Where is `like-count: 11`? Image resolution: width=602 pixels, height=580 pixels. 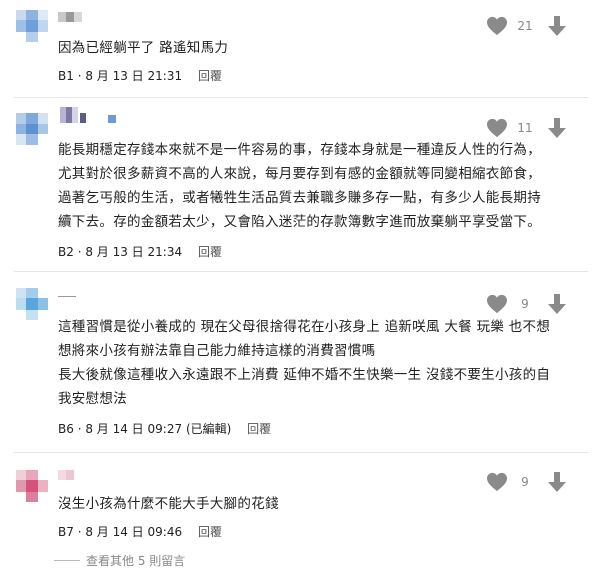 like-count: 11 is located at coordinates (525, 128).